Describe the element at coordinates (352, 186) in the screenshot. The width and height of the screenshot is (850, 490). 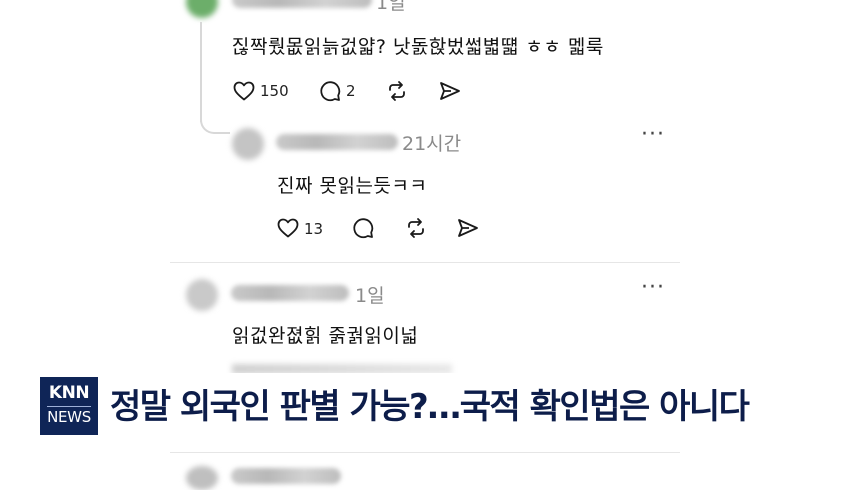
I see `comment-text: 진짜 못읽는듯ㅋㅋ` at that location.